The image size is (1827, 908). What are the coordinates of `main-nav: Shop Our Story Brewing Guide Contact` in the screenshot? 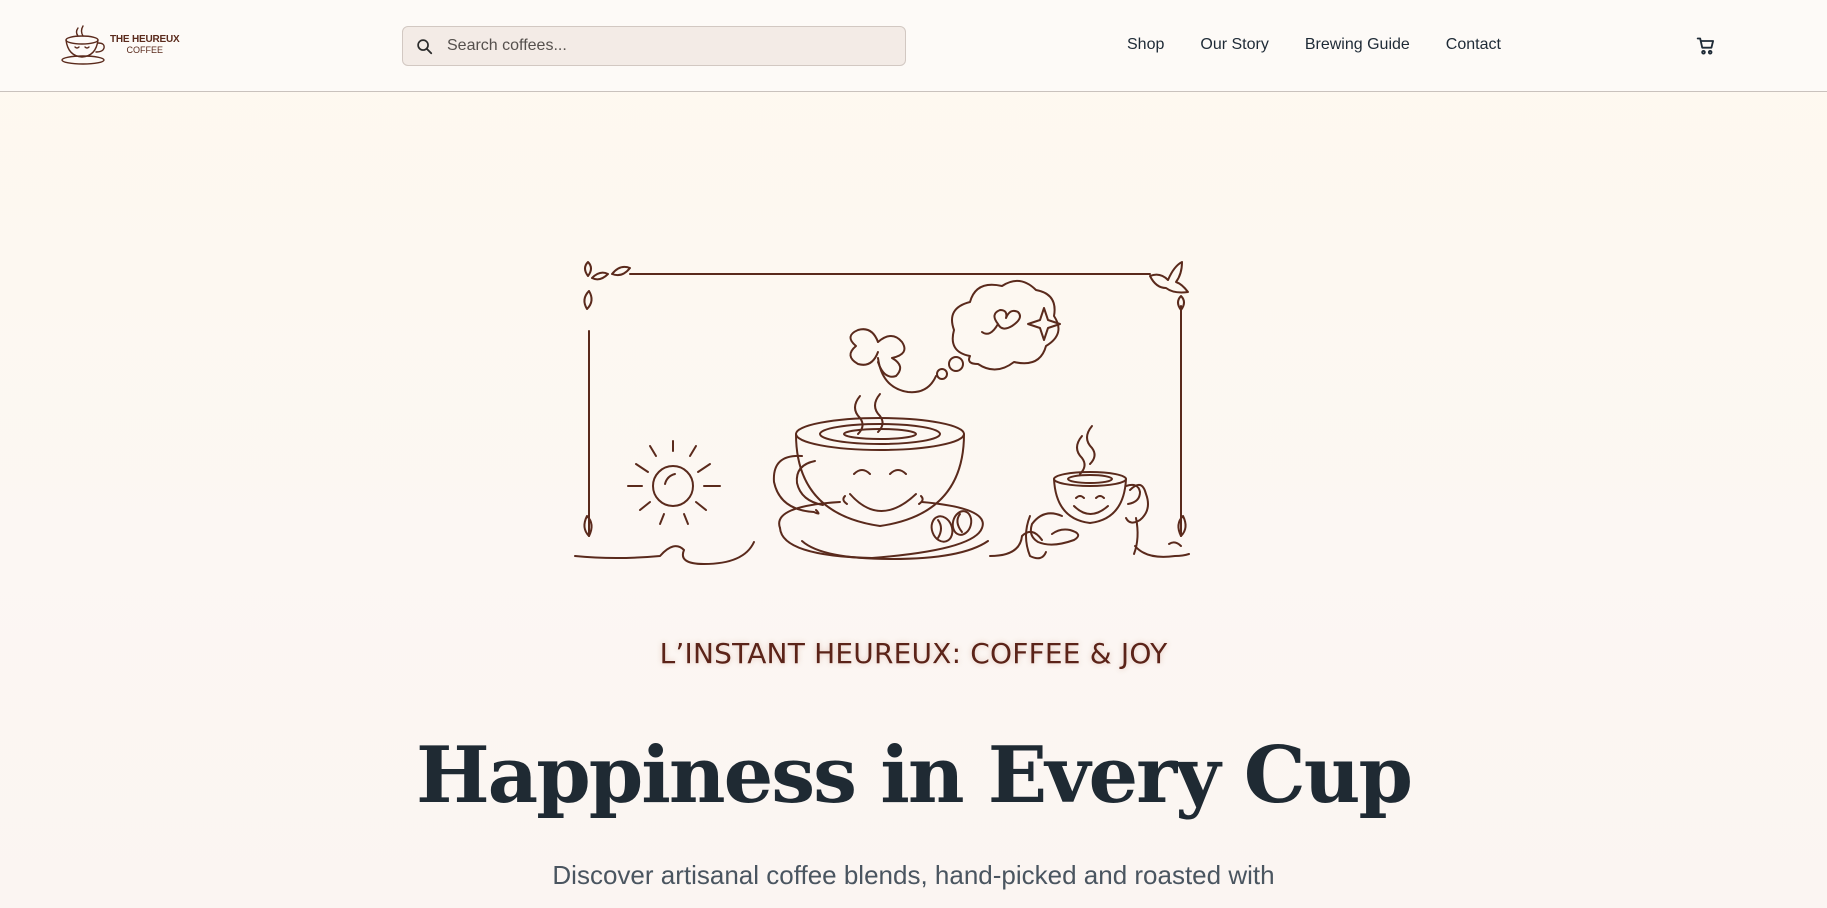 It's located at (1332, 45).